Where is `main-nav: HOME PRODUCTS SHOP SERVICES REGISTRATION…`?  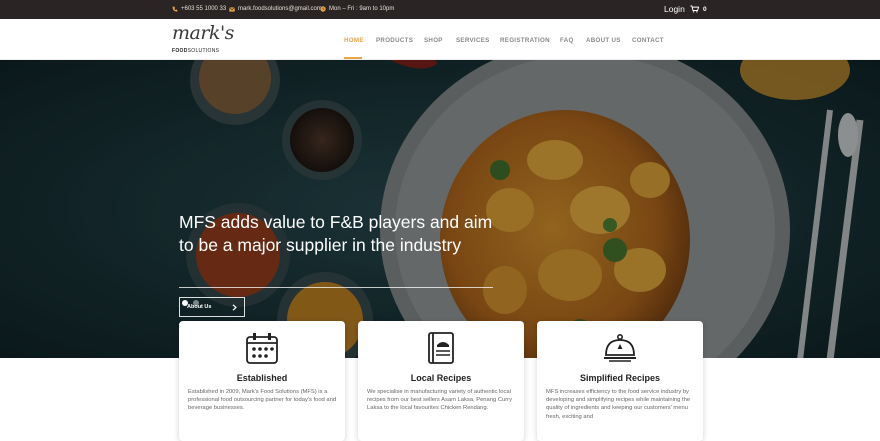
main-nav: HOME PRODUCTS SHOP SERVICES REGISTRATION… is located at coordinates (440, 48).